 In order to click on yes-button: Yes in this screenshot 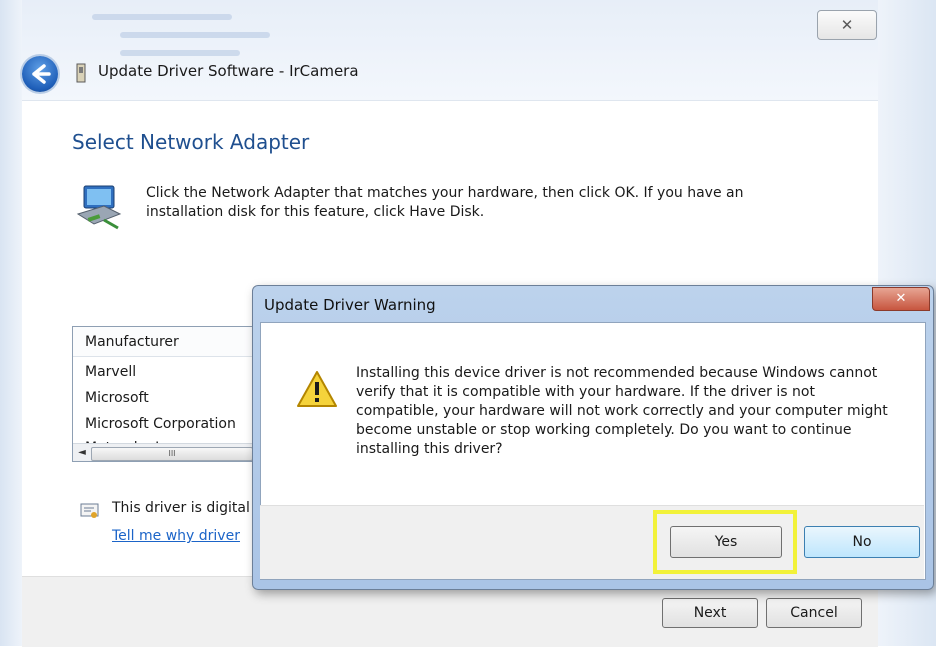, I will do `click(726, 542)`.